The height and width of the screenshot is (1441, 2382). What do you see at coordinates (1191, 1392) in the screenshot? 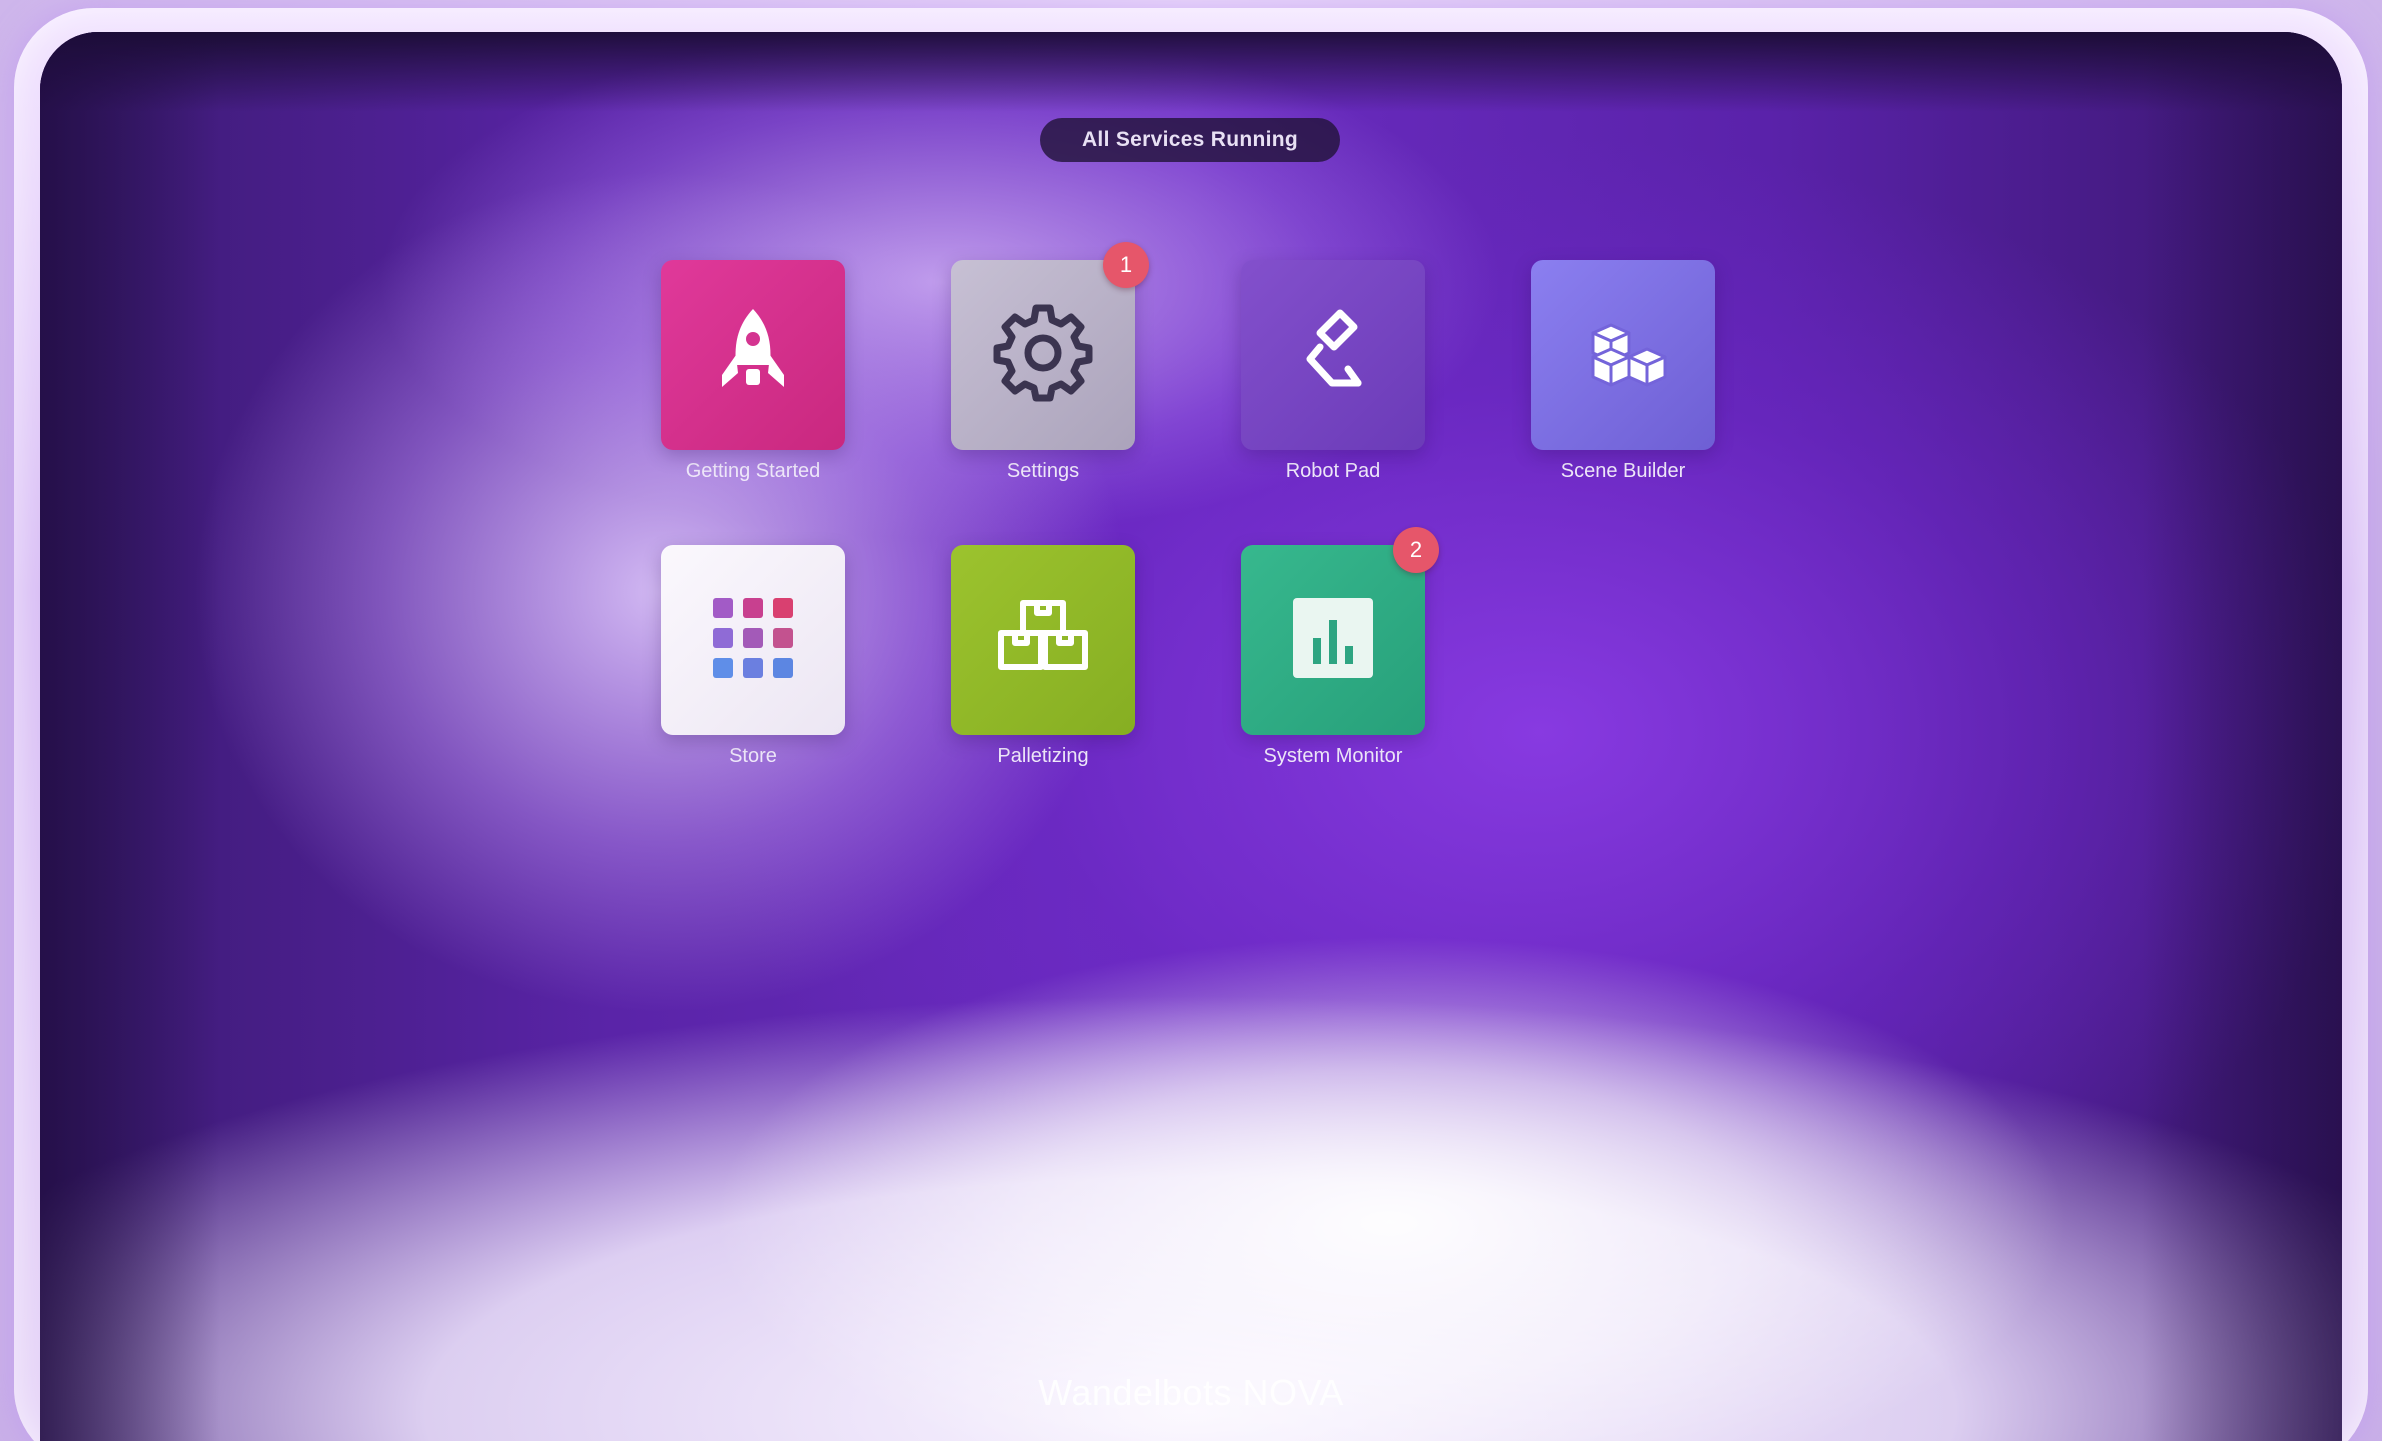
I see `brand-wordmark: Wandelbots NOVA` at bounding box center [1191, 1392].